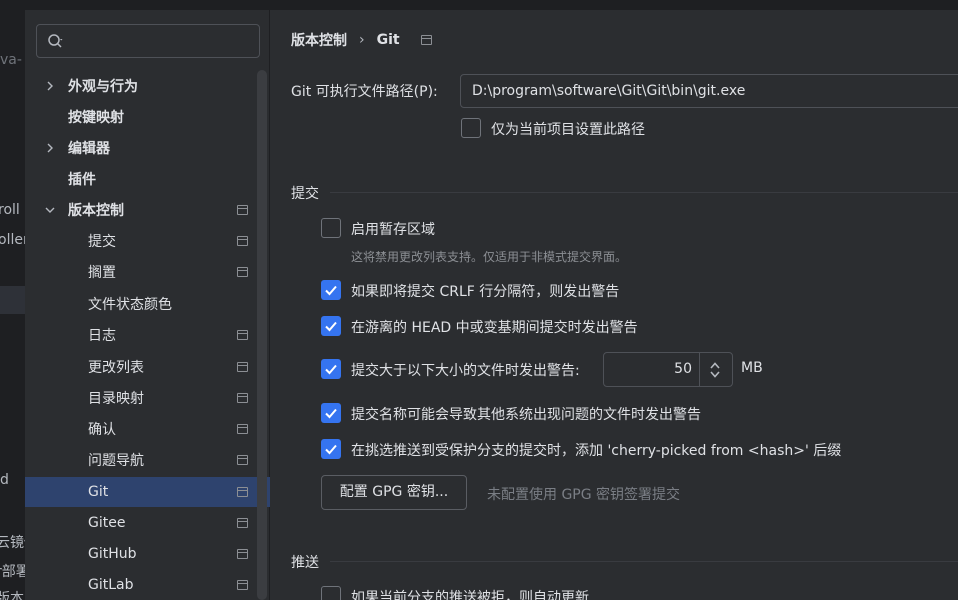  I want to click on sidebar-item-shelf: 搁置, so click(141, 272).